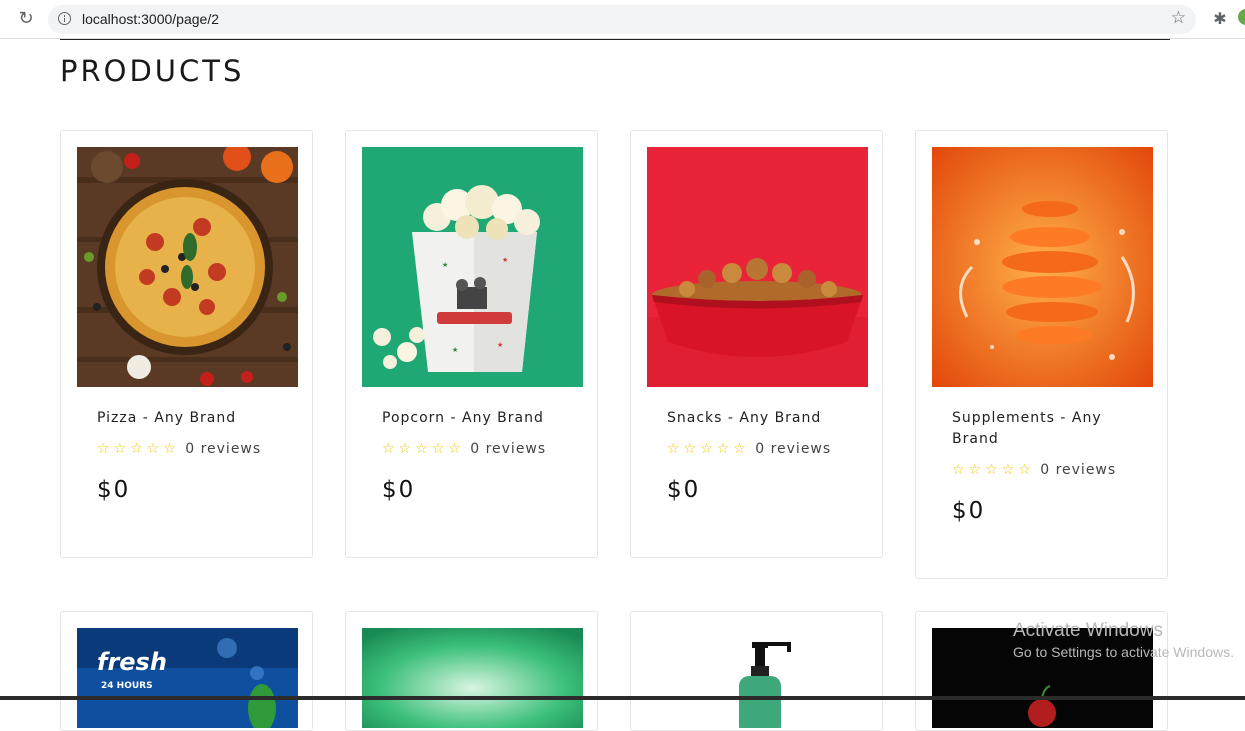 Image resolution: width=1245 pixels, height=731 pixels. What do you see at coordinates (757, 267) in the screenshot?
I see `product-image-snacks` at bounding box center [757, 267].